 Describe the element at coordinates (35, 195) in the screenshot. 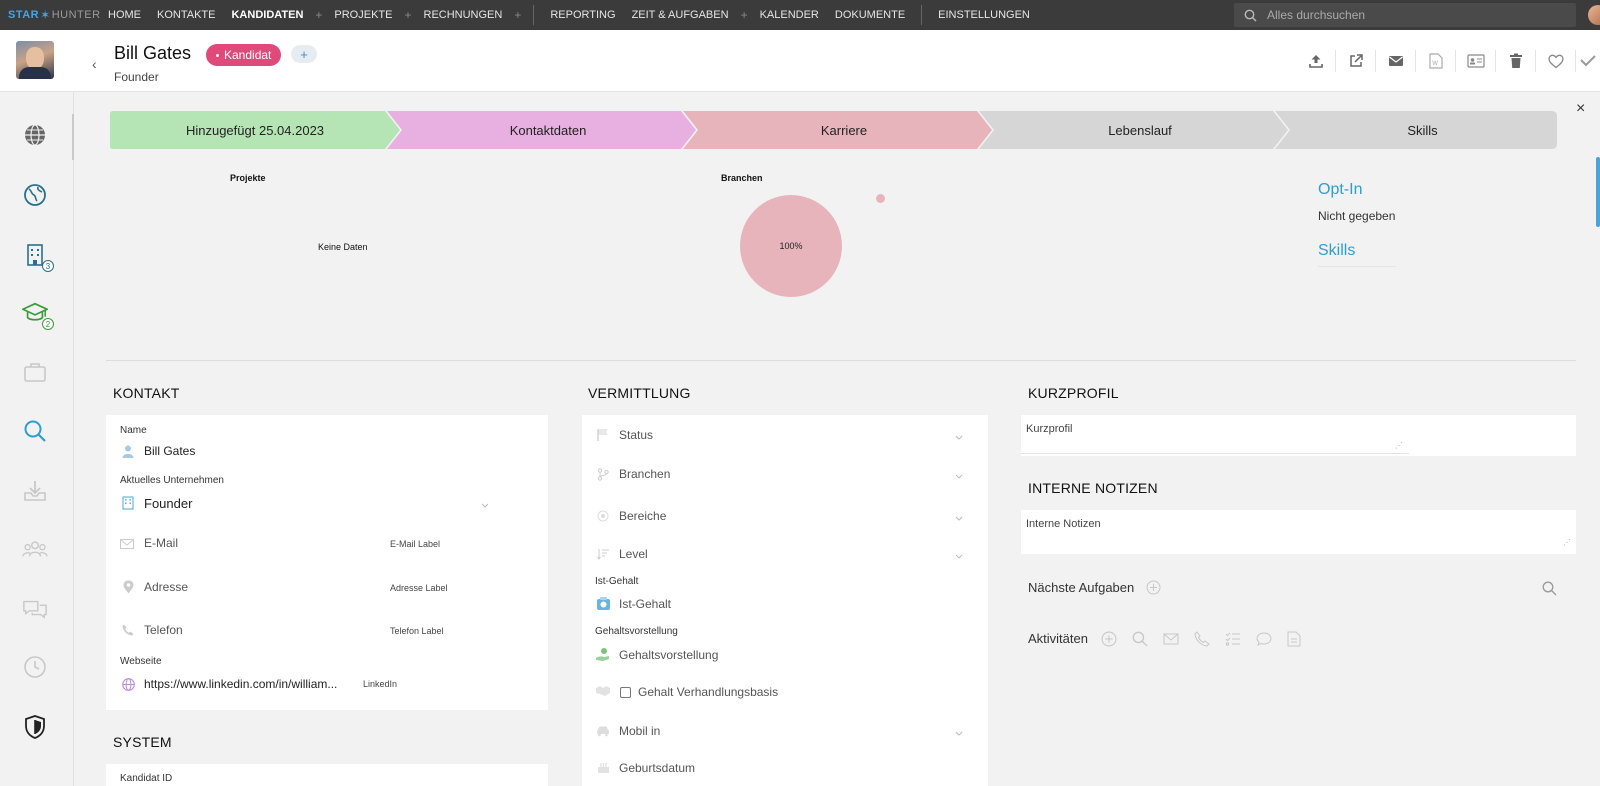

I see `rail-world` at that location.